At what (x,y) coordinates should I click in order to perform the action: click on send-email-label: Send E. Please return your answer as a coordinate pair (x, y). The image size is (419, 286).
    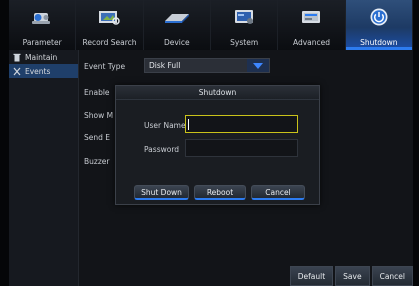
    Looking at the image, I should click on (97, 137).